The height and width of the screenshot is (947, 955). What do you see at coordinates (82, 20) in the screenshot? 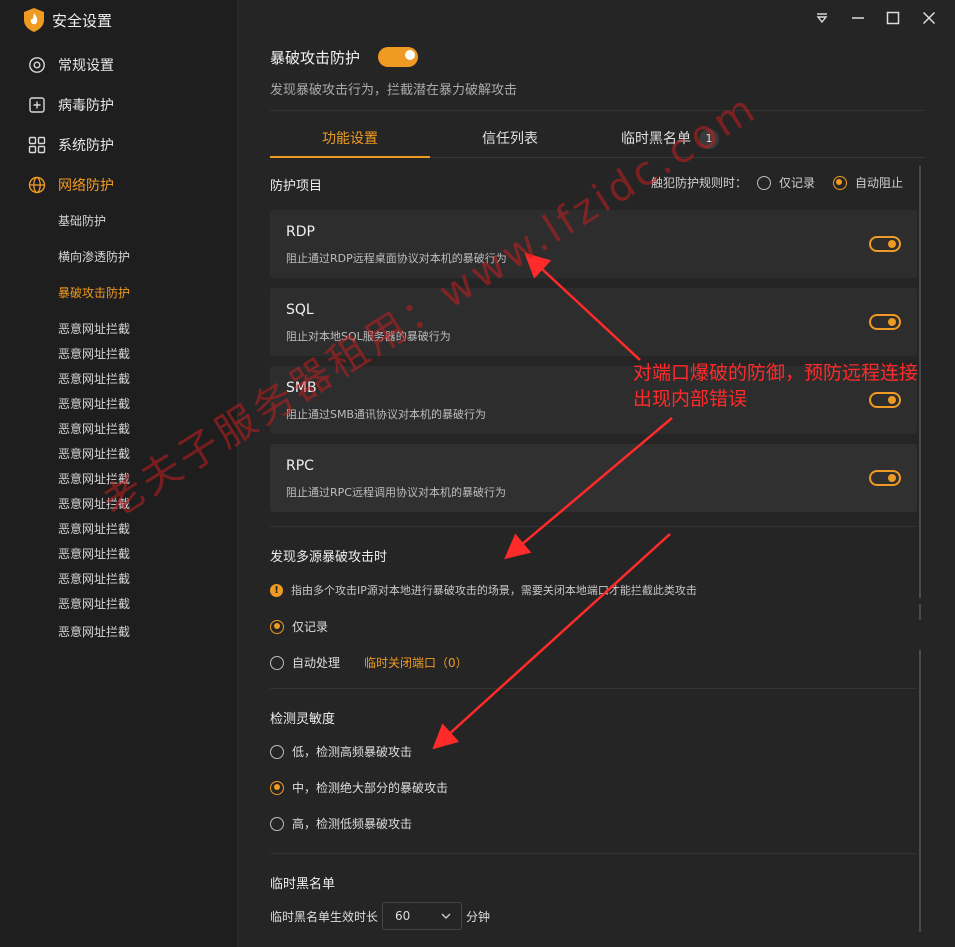
I see `app-title: 安全设置` at bounding box center [82, 20].